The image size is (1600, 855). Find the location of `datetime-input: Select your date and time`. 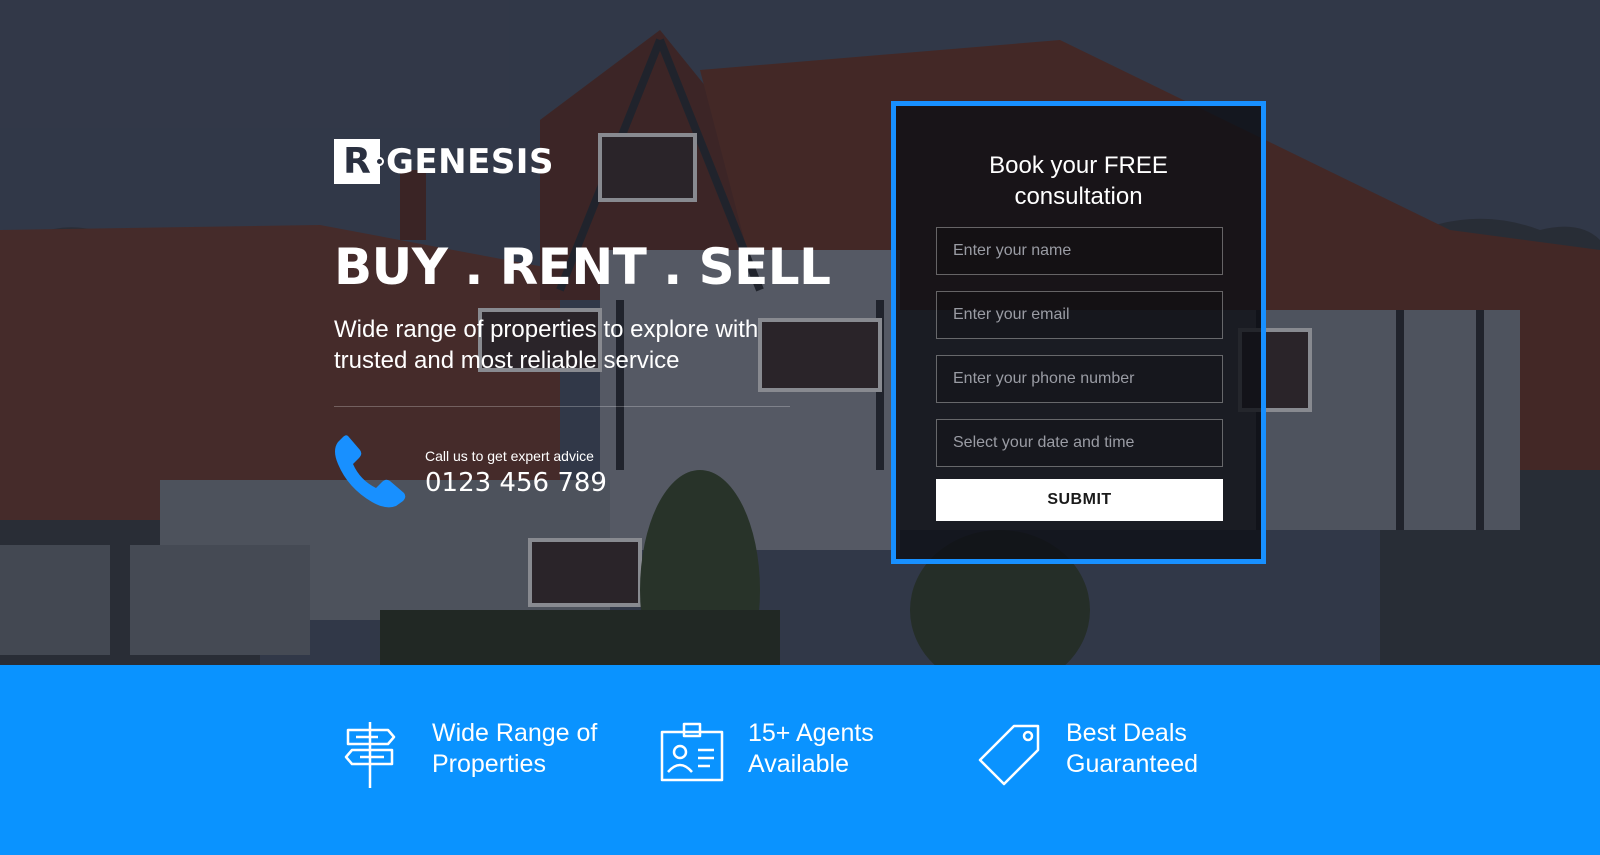

datetime-input: Select your date and time is located at coordinates (1079, 443).